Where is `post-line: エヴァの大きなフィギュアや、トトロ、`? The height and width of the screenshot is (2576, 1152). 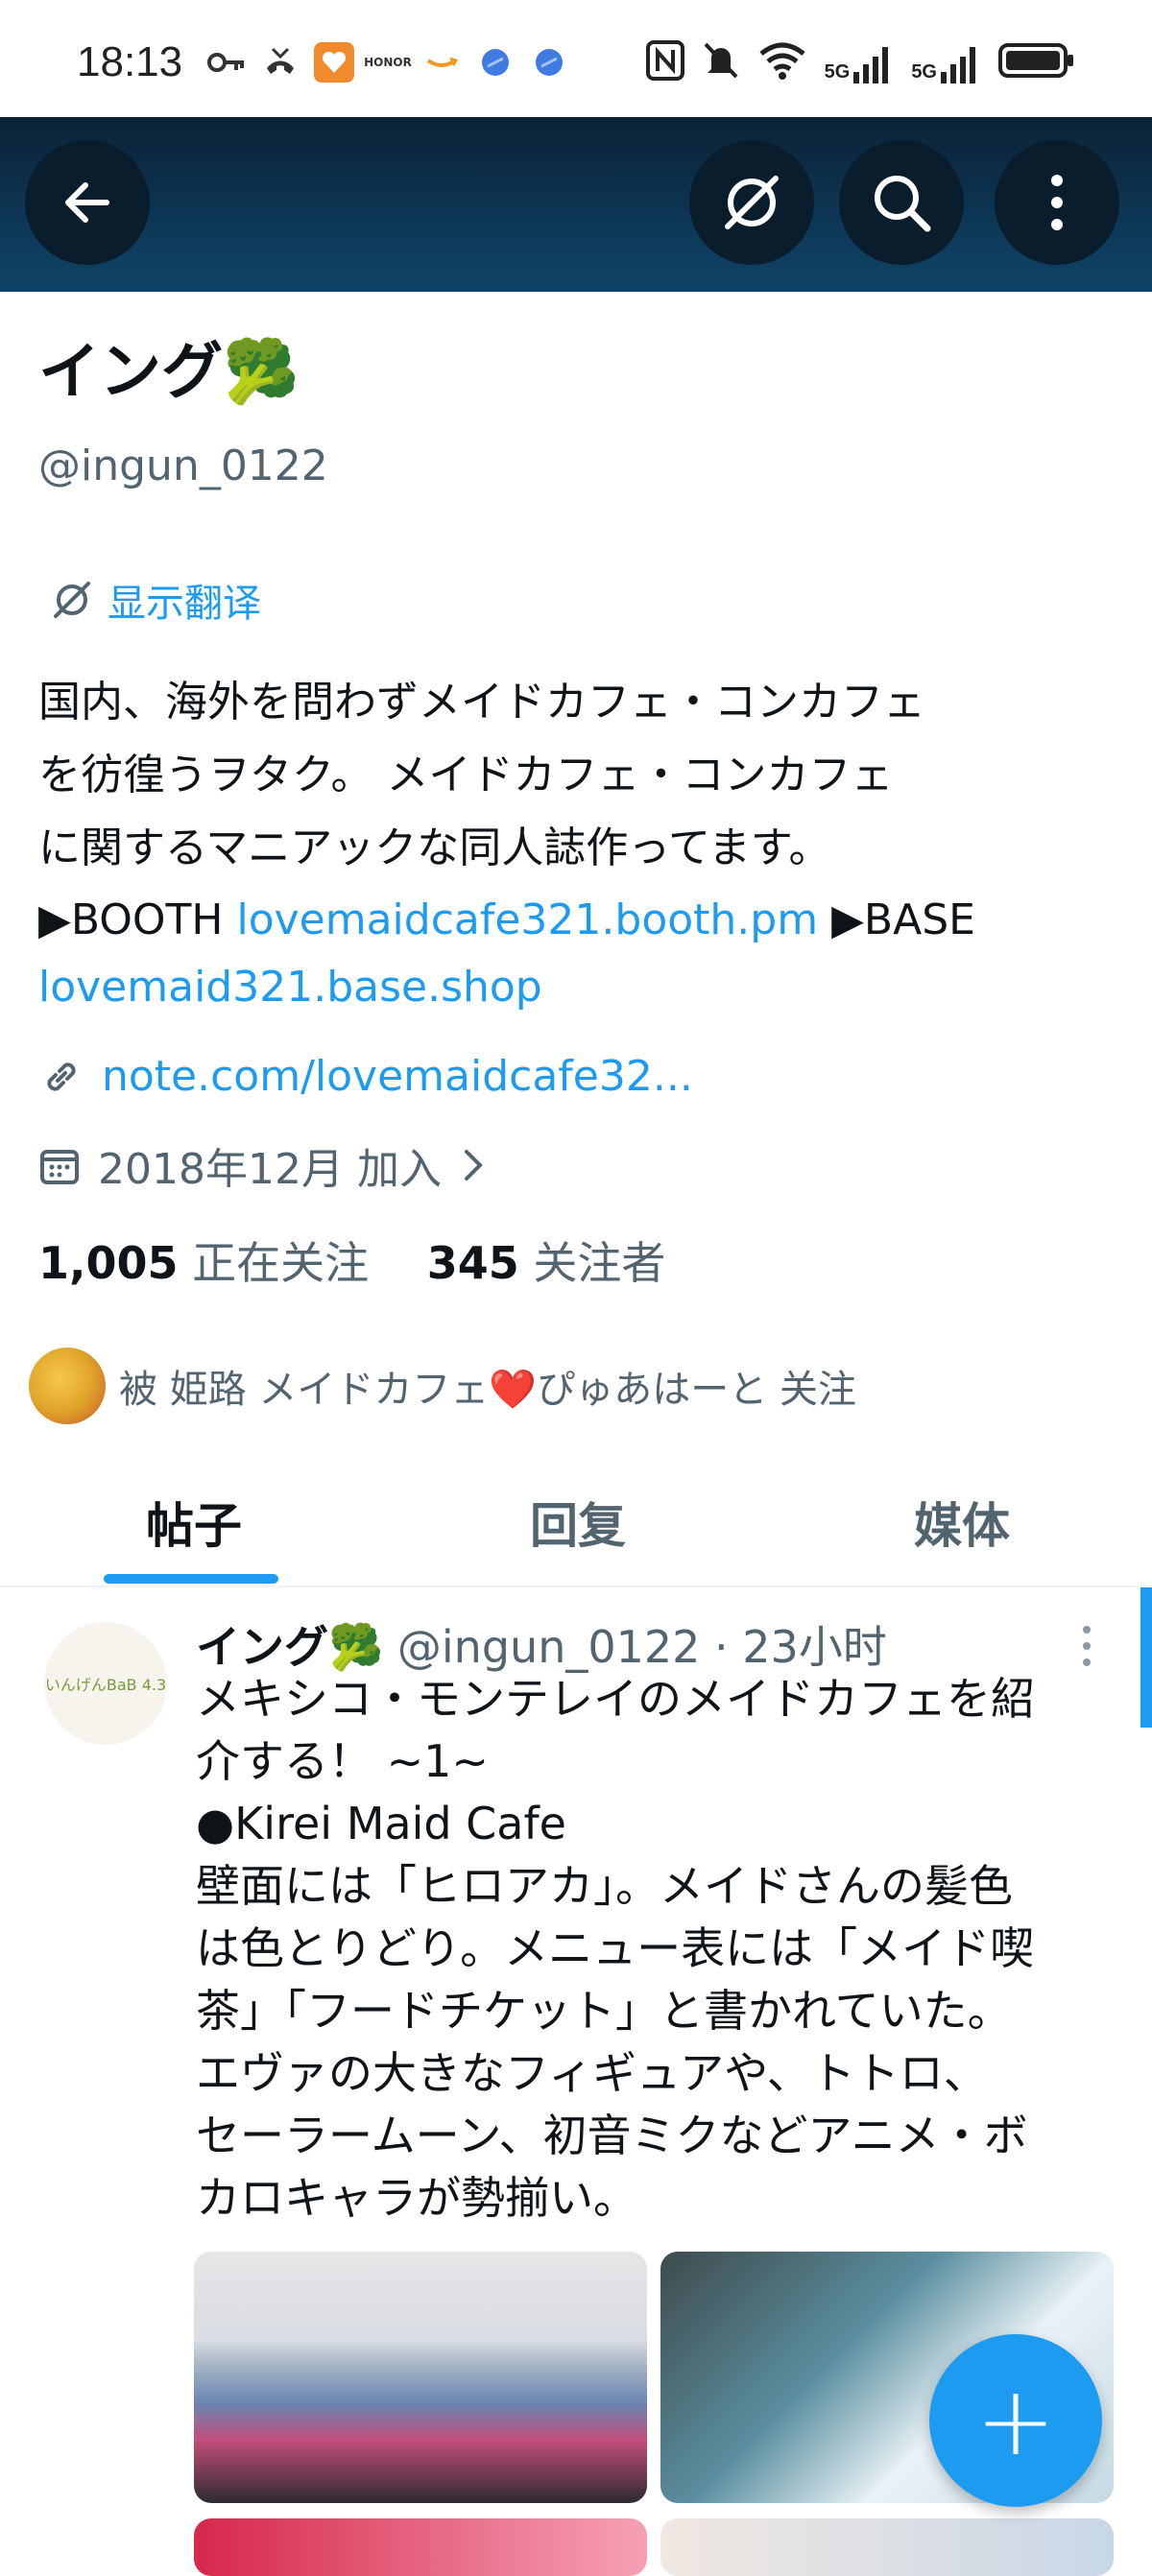
post-line: エヴァの大きなフィギュアや、トトロ、 is located at coordinates (592, 2073).